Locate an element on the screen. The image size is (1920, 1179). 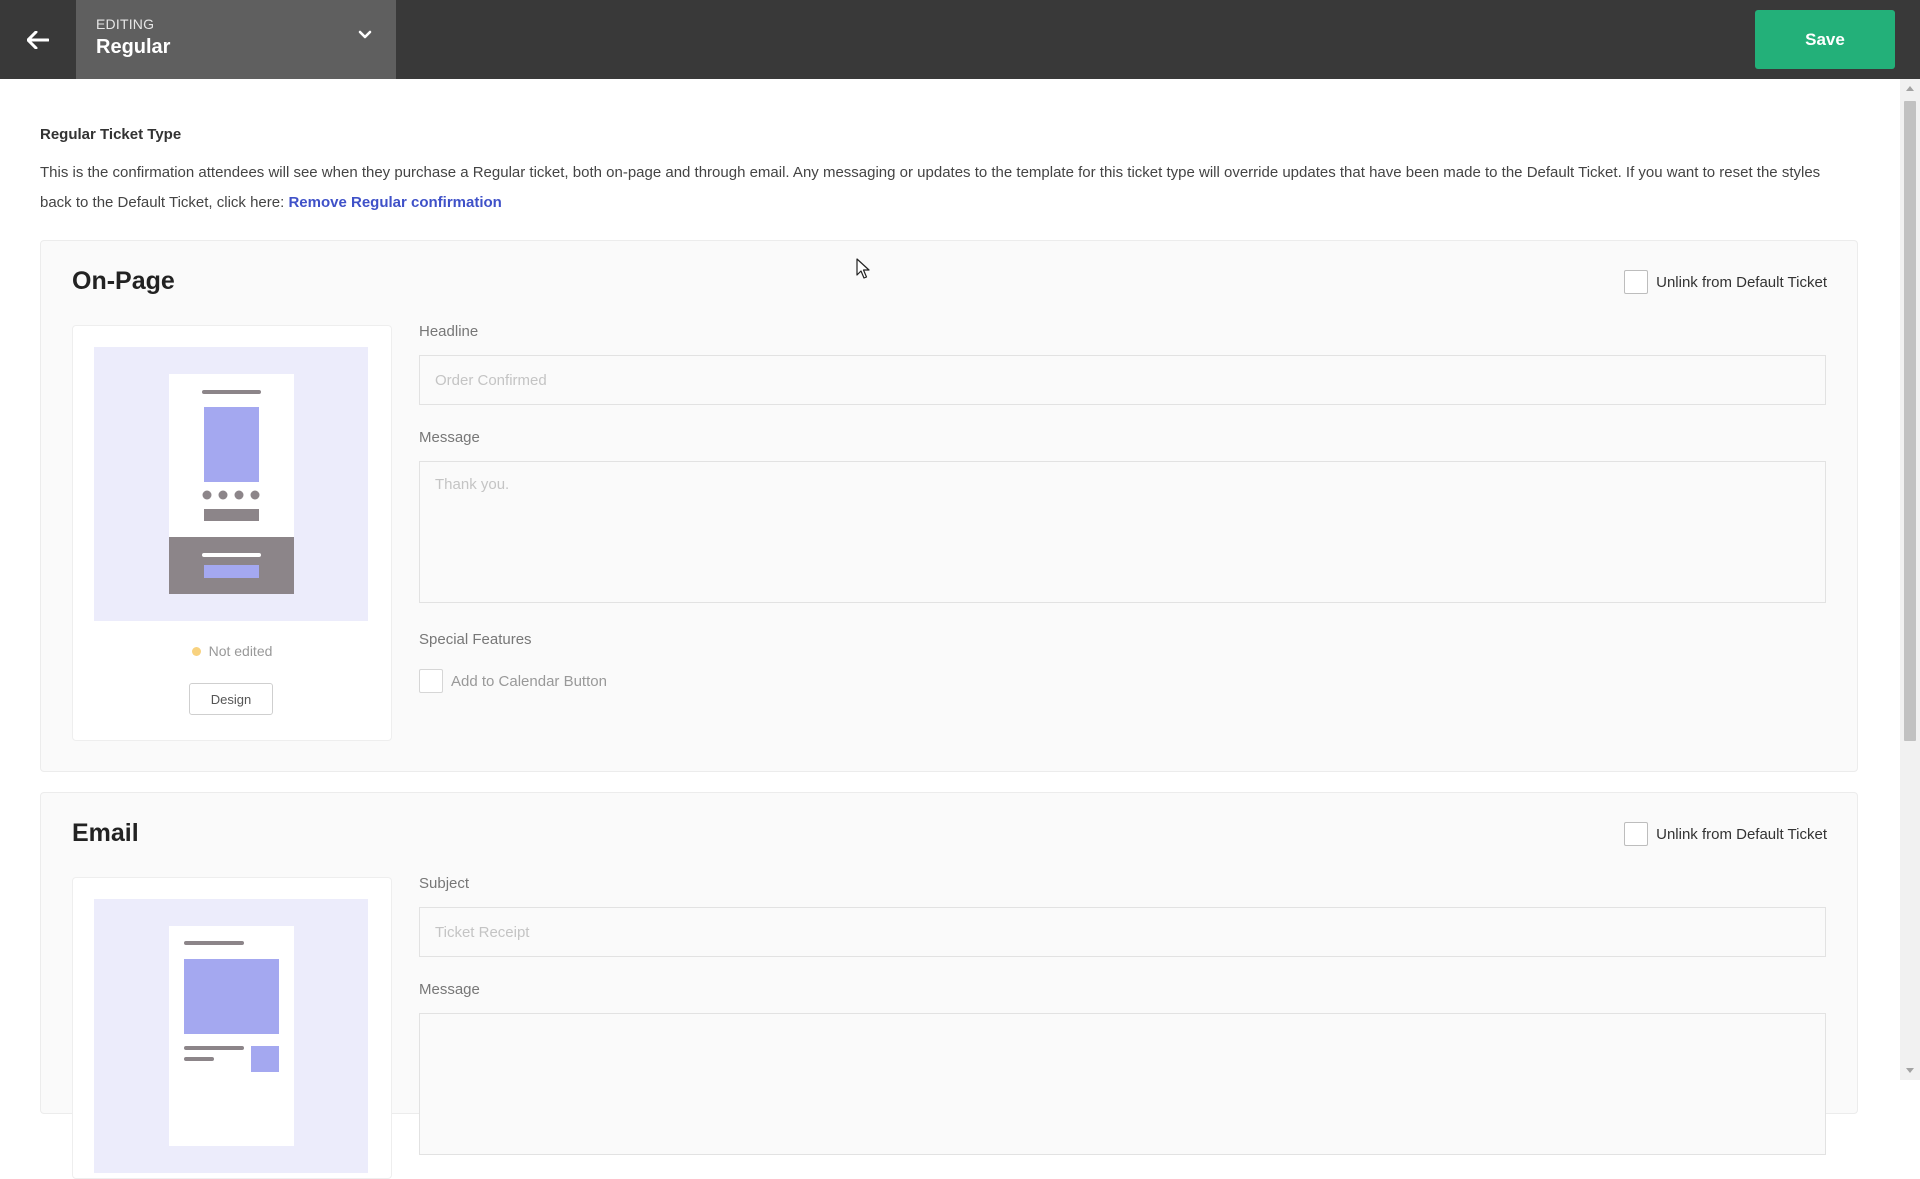
email-template-illustration is located at coordinates (231, 1036).